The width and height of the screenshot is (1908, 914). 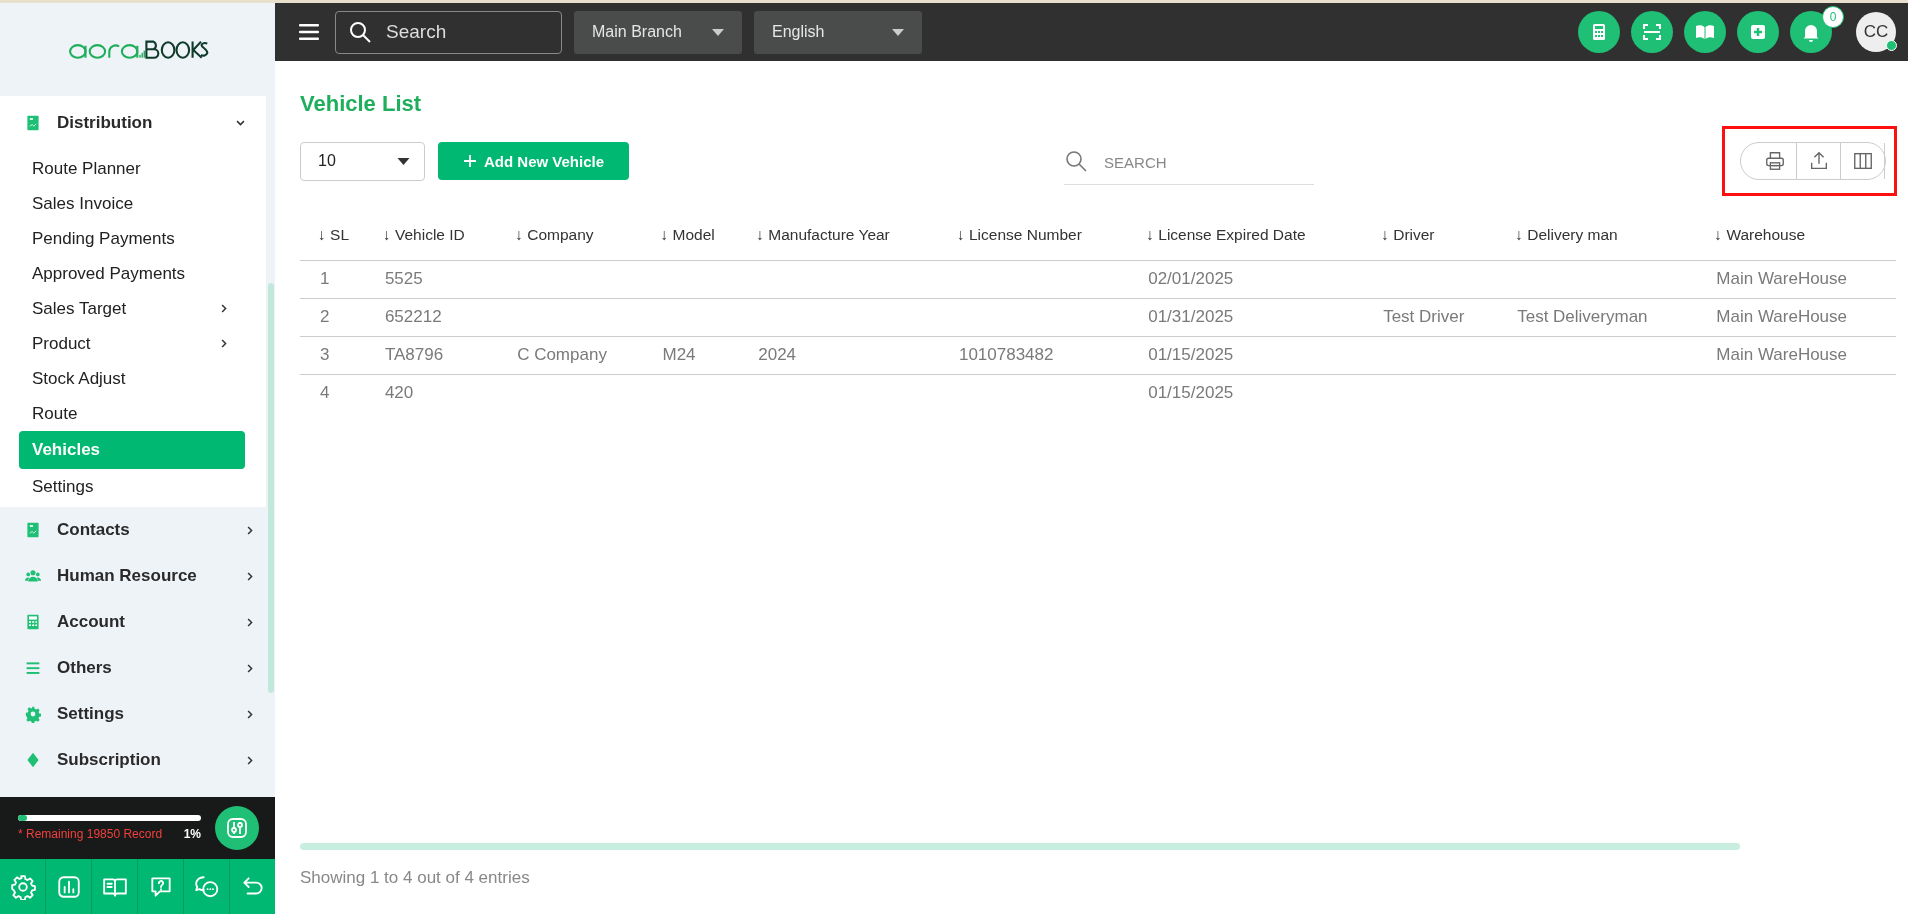 I want to click on adjust-button, so click(x=237, y=828).